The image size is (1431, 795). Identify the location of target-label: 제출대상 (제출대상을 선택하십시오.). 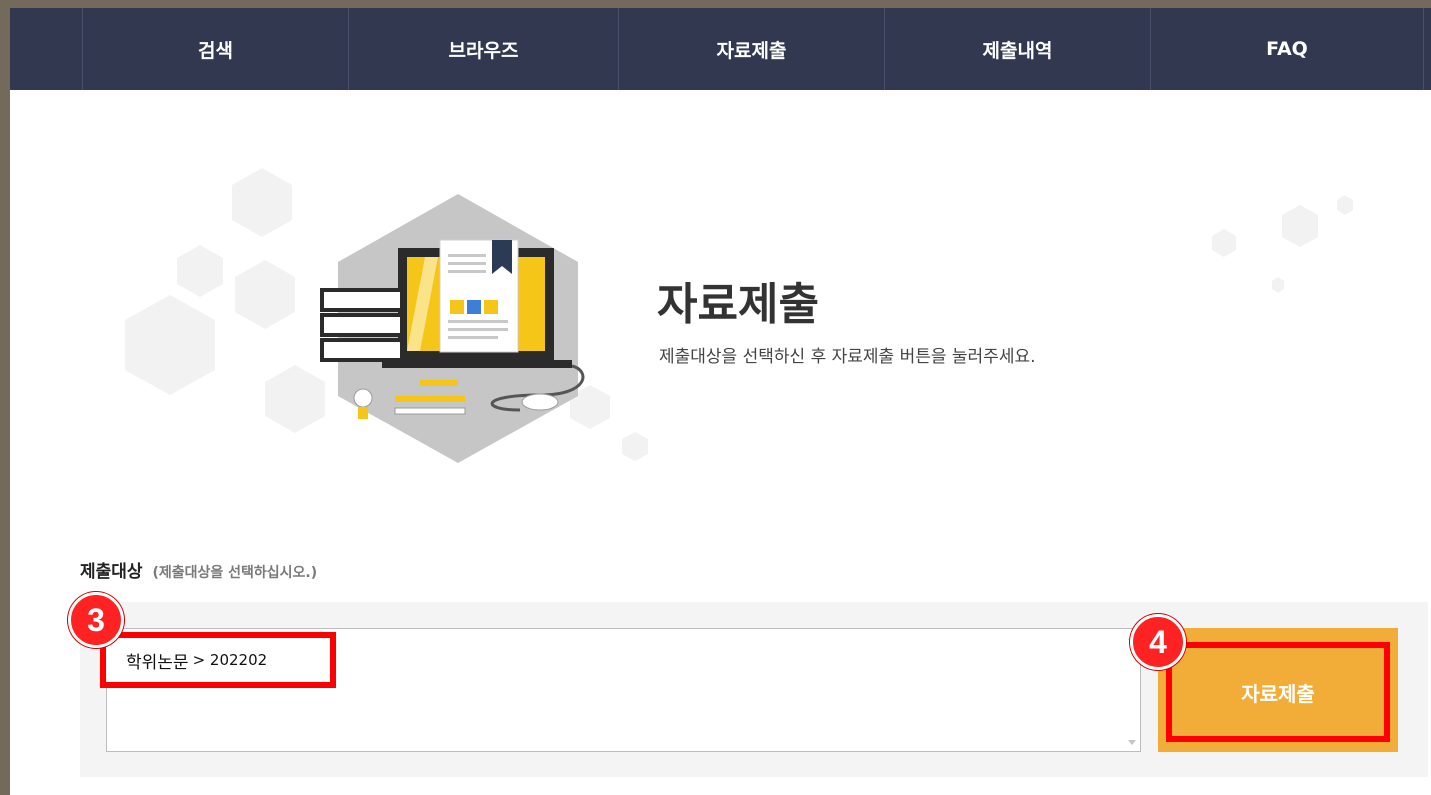
(198, 569).